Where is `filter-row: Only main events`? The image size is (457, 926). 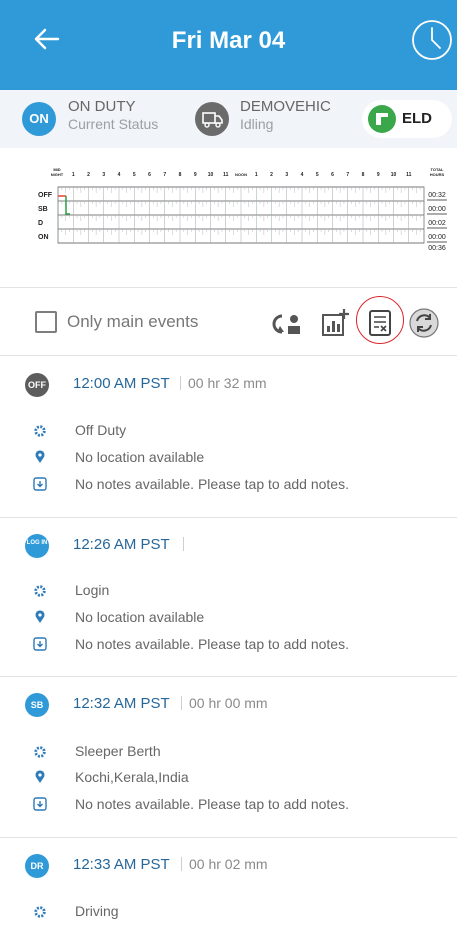
filter-row: Only main events is located at coordinates (228, 323).